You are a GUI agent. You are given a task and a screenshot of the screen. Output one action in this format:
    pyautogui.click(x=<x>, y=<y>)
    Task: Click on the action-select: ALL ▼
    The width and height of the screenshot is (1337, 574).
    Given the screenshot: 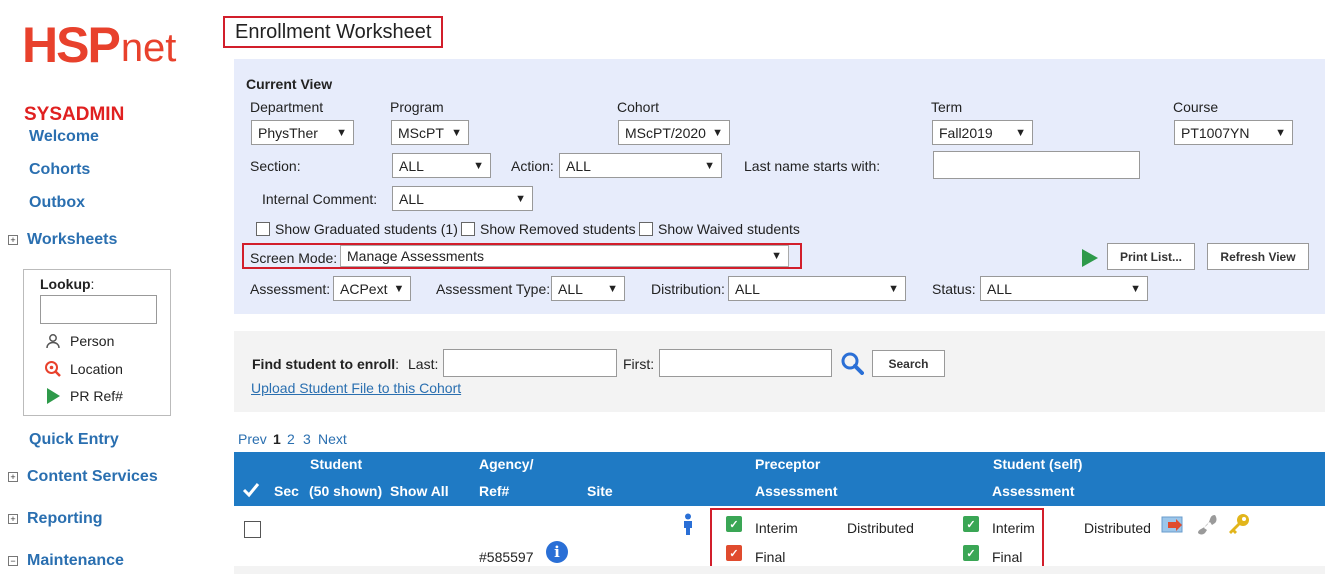 What is the action you would take?
    pyautogui.click(x=640, y=165)
    